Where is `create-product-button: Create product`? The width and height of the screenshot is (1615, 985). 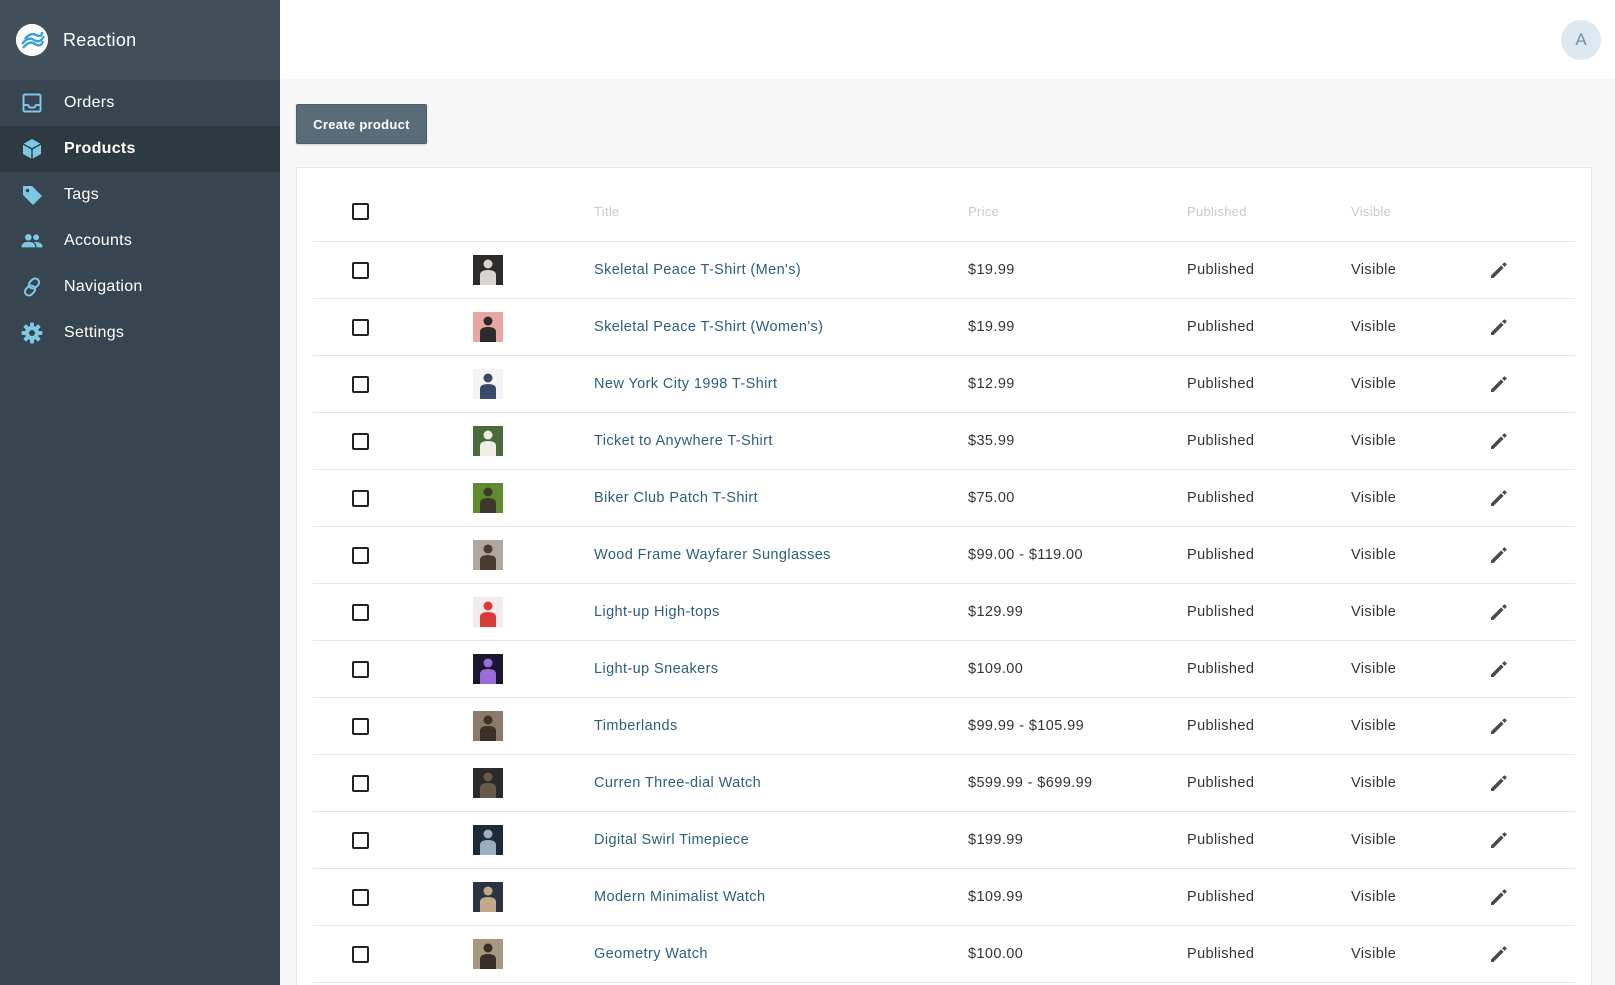
create-product-button: Create product is located at coordinates (361, 124).